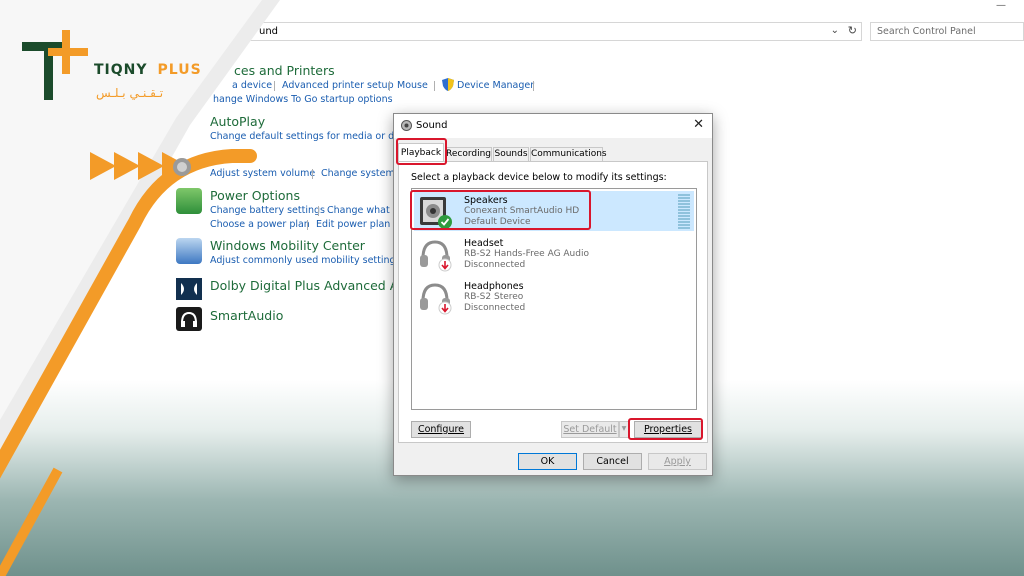 This screenshot has width=1024, height=576. Describe the element at coordinates (189, 251) in the screenshot. I see `mobility-center-icon` at that location.